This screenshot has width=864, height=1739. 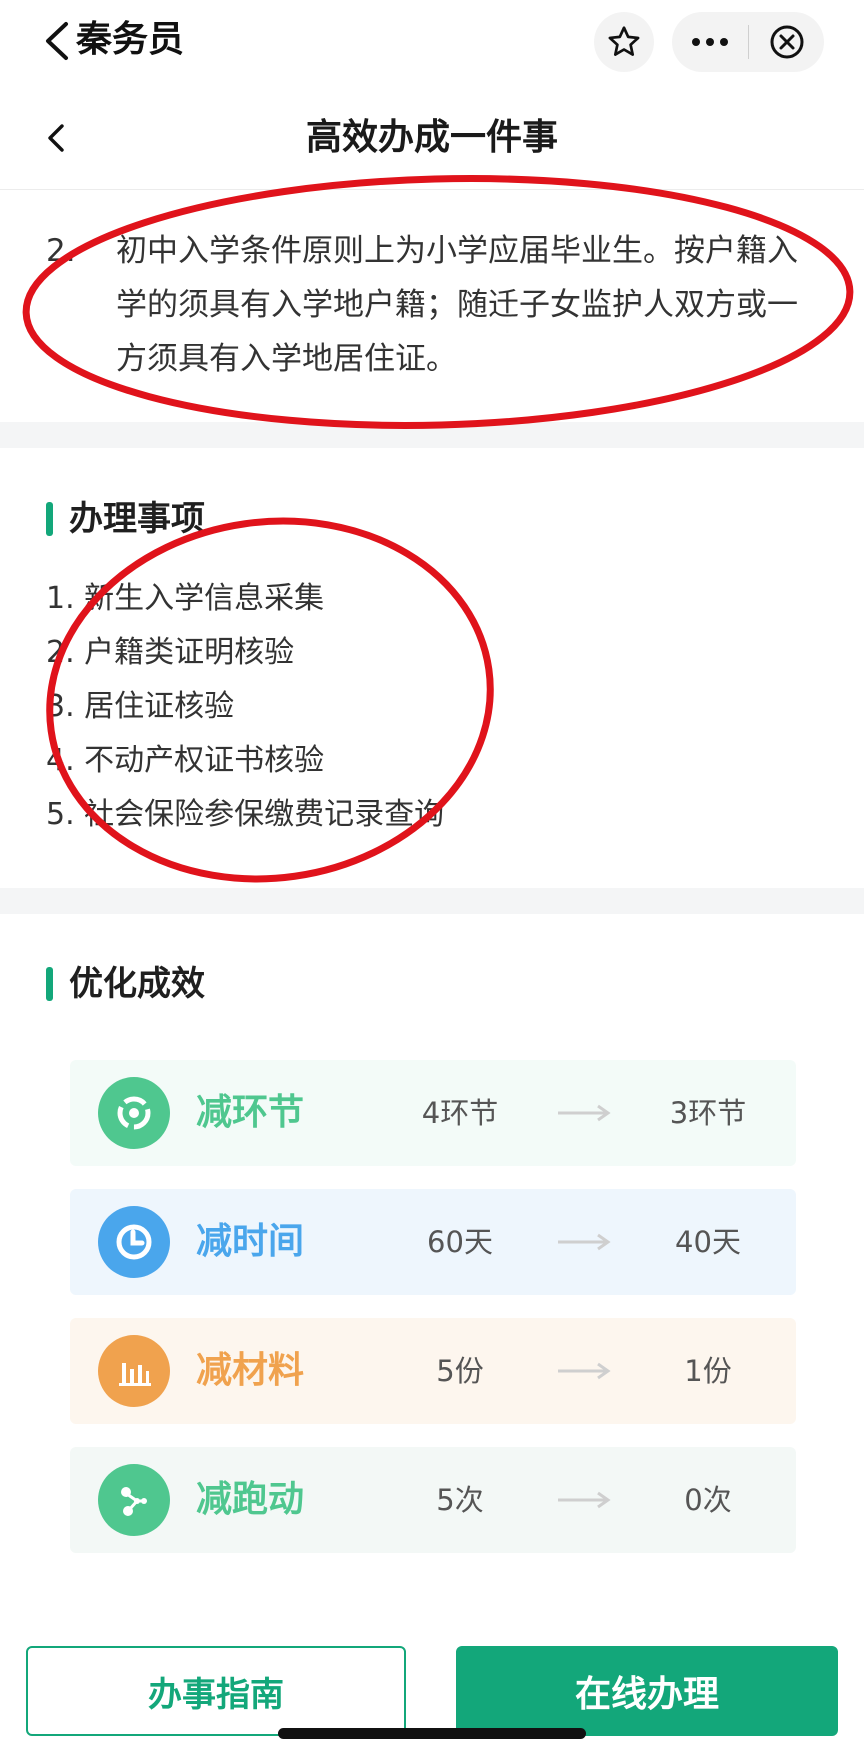 I want to click on share-icon, so click(x=134, y=1500).